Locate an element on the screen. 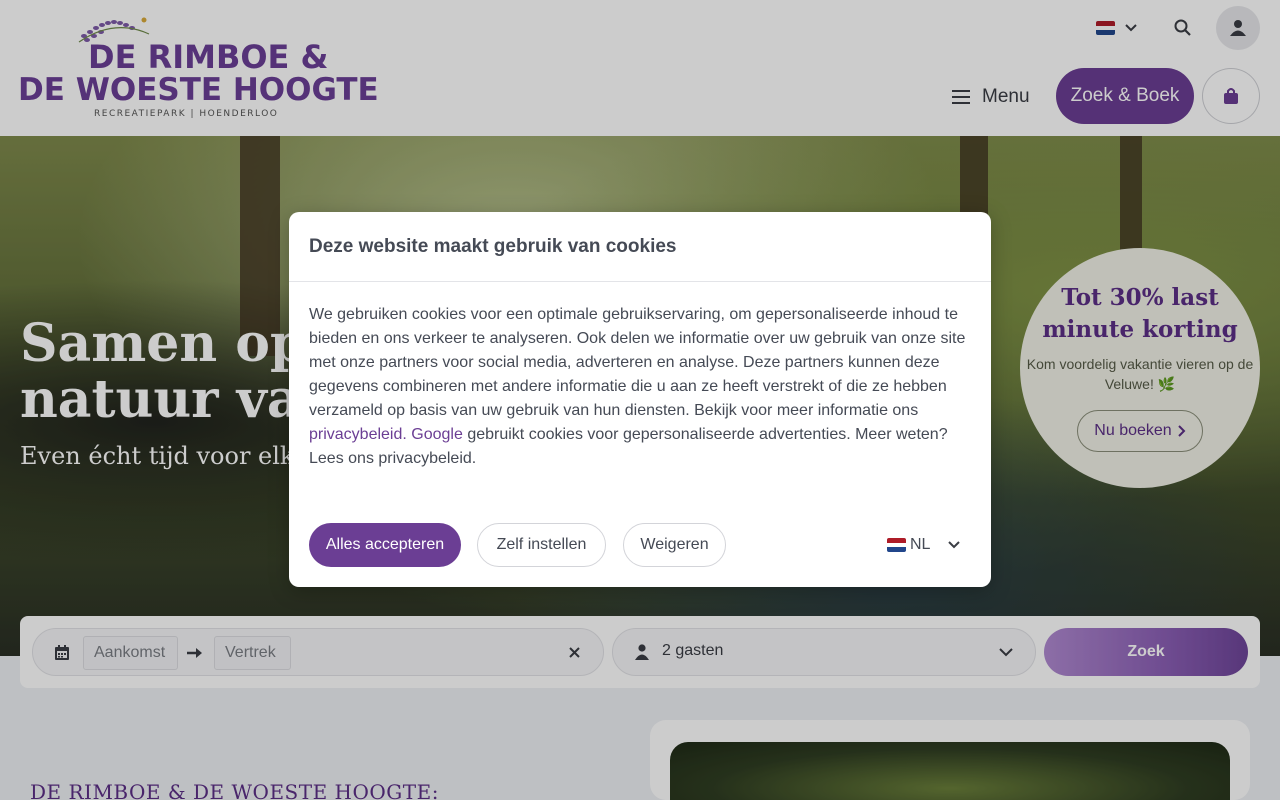  google-link: Google is located at coordinates (437, 434).